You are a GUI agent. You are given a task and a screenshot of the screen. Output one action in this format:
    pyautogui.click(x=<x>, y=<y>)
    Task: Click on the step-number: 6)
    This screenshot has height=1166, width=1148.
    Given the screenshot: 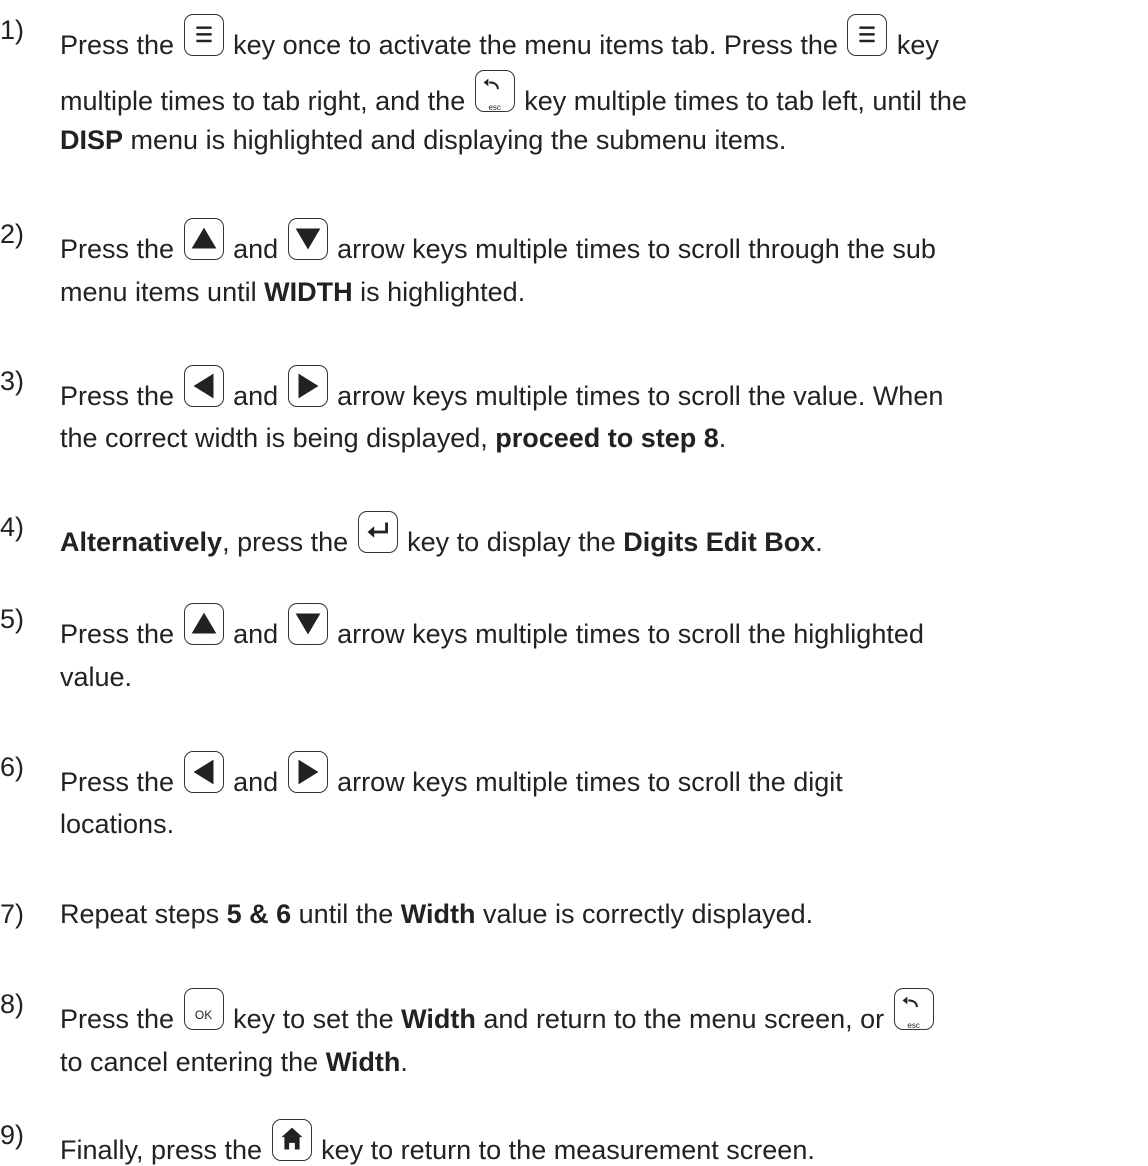 What is the action you would take?
    pyautogui.click(x=12, y=767)
    